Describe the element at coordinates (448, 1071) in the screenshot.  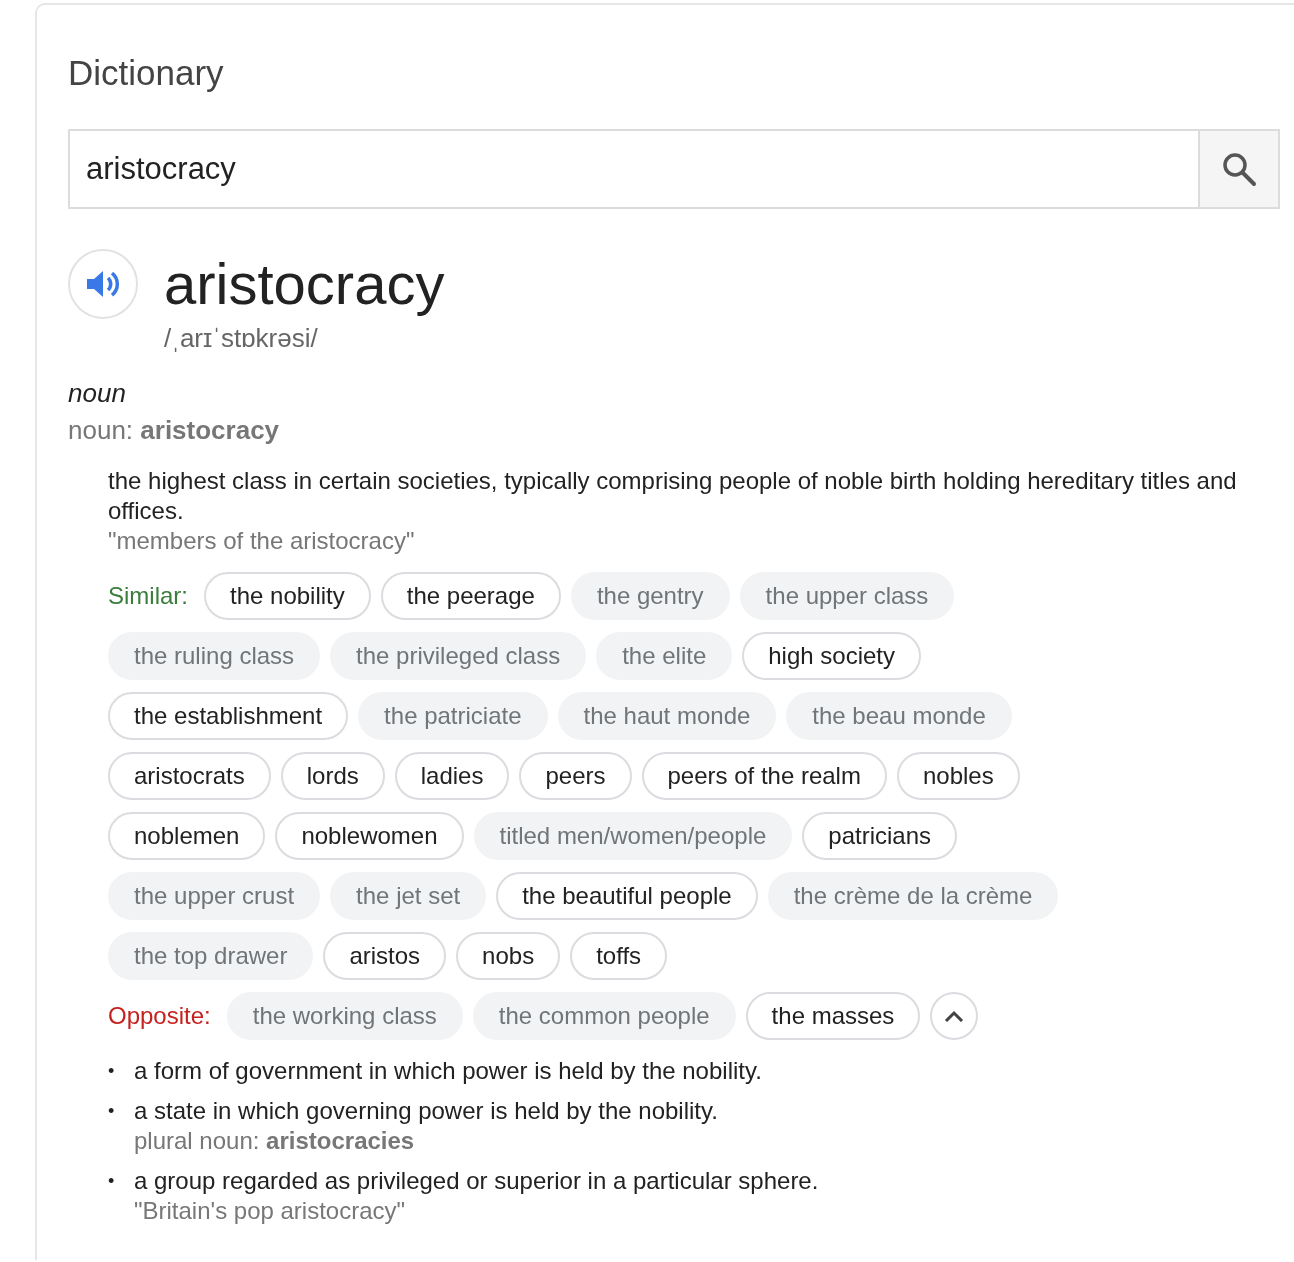
I see `definition-text: a form of government in which power is held by the nobility.` at that location.